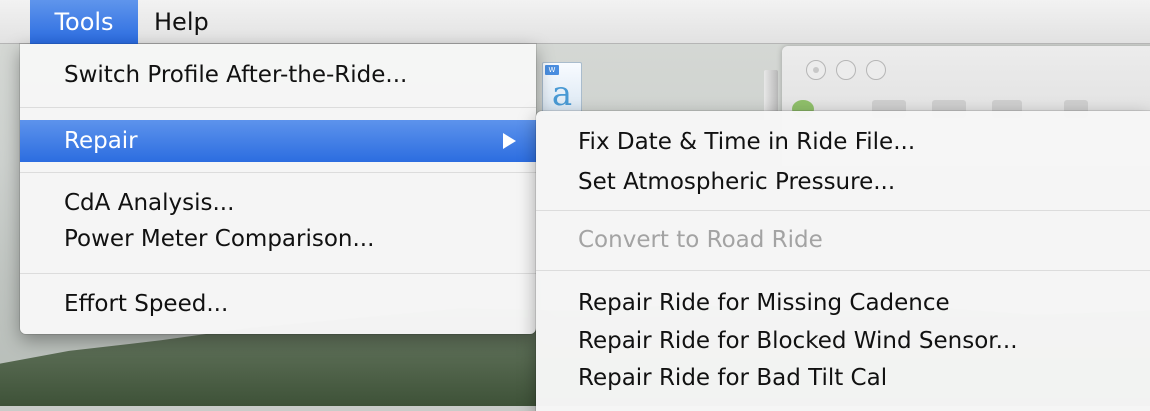  What do you see at coordinates (843, 303) in the screenshot?
I see `menu-item-repair-missing-cadence: Repair Ride for Missing Cadence` at bounding box center [843, 303].